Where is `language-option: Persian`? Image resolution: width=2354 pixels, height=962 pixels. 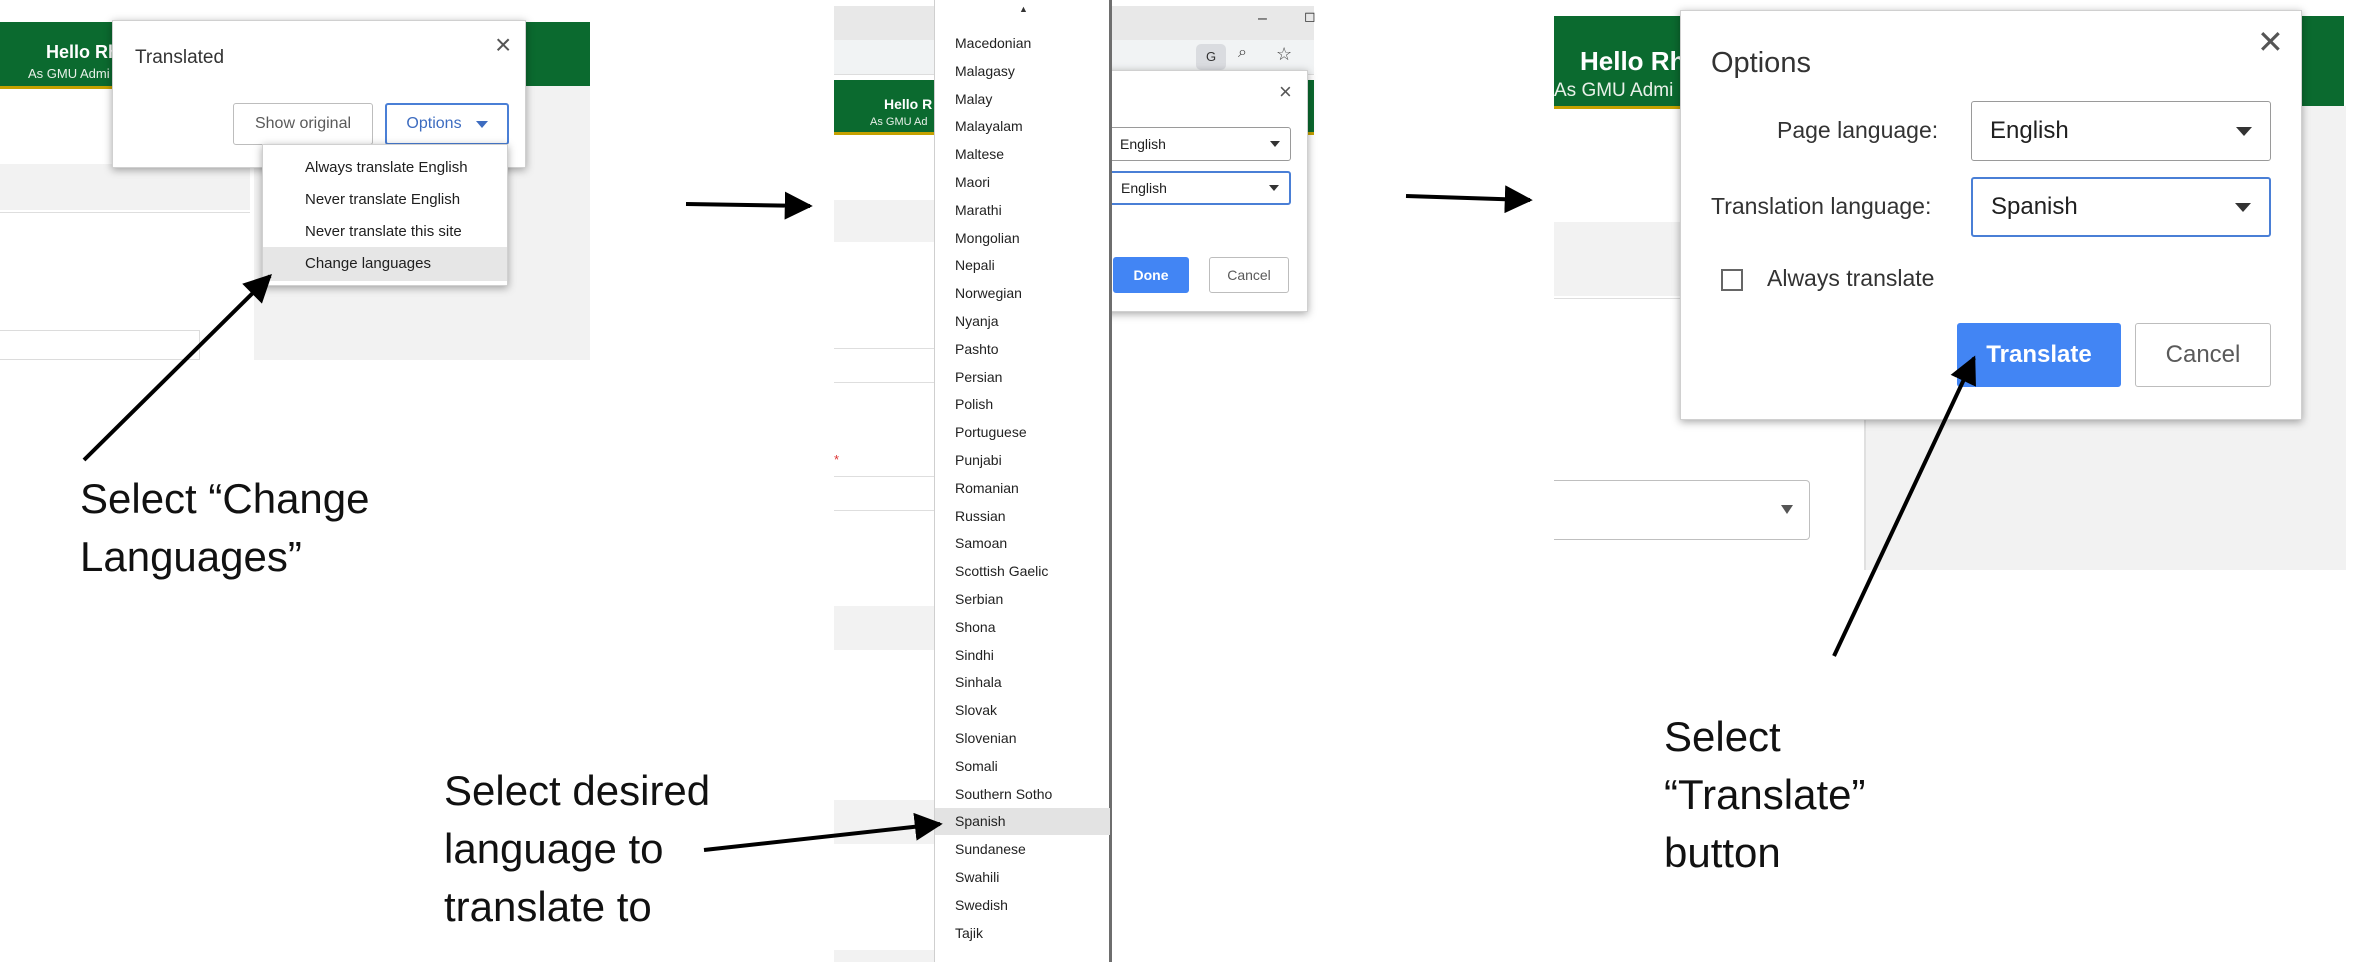
language-option: Persian is located at coordinates (1022, 377).